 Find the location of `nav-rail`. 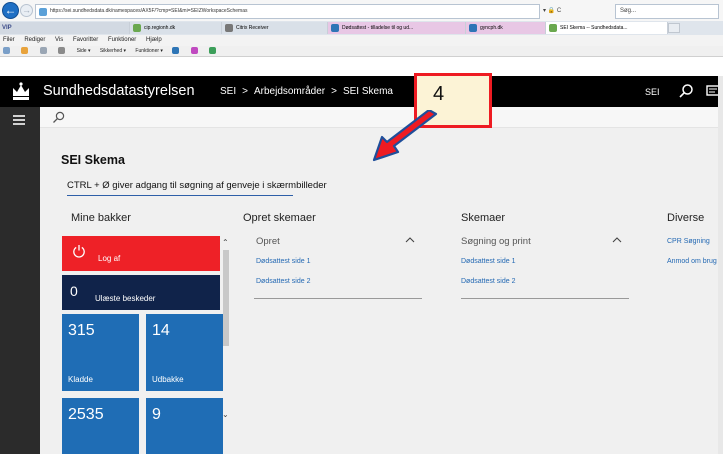

nav-rail is located at coordinates (20, 280).